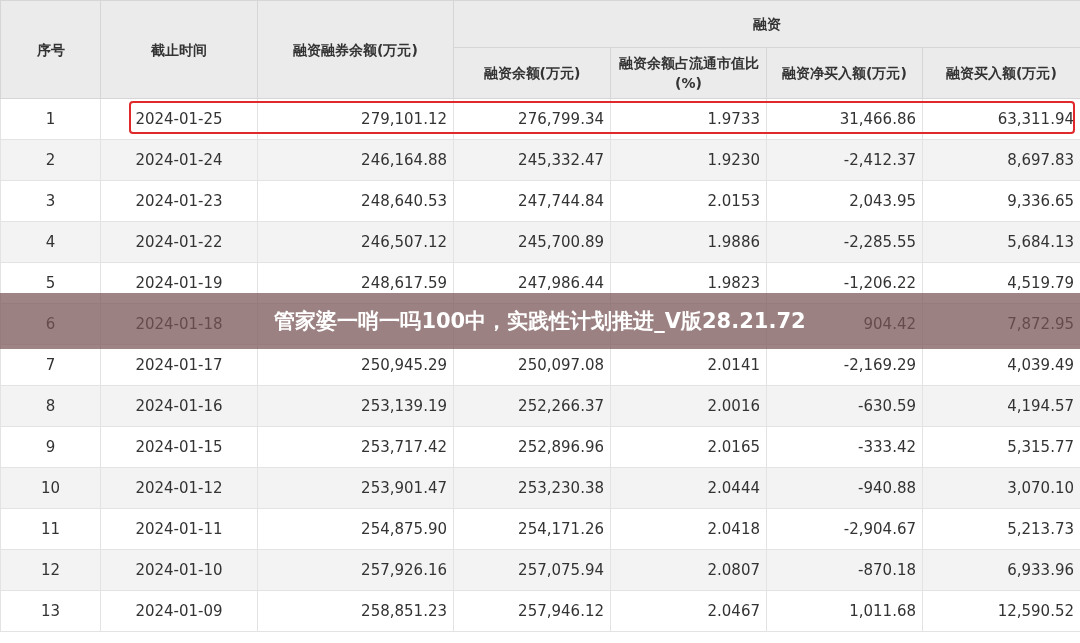 This screenshot has height=643, width=1080. What do you see at coordinates (179, 201) in the screenshot?
I see `table-cell: 2024-01-23` at bounding box center [179, 201].